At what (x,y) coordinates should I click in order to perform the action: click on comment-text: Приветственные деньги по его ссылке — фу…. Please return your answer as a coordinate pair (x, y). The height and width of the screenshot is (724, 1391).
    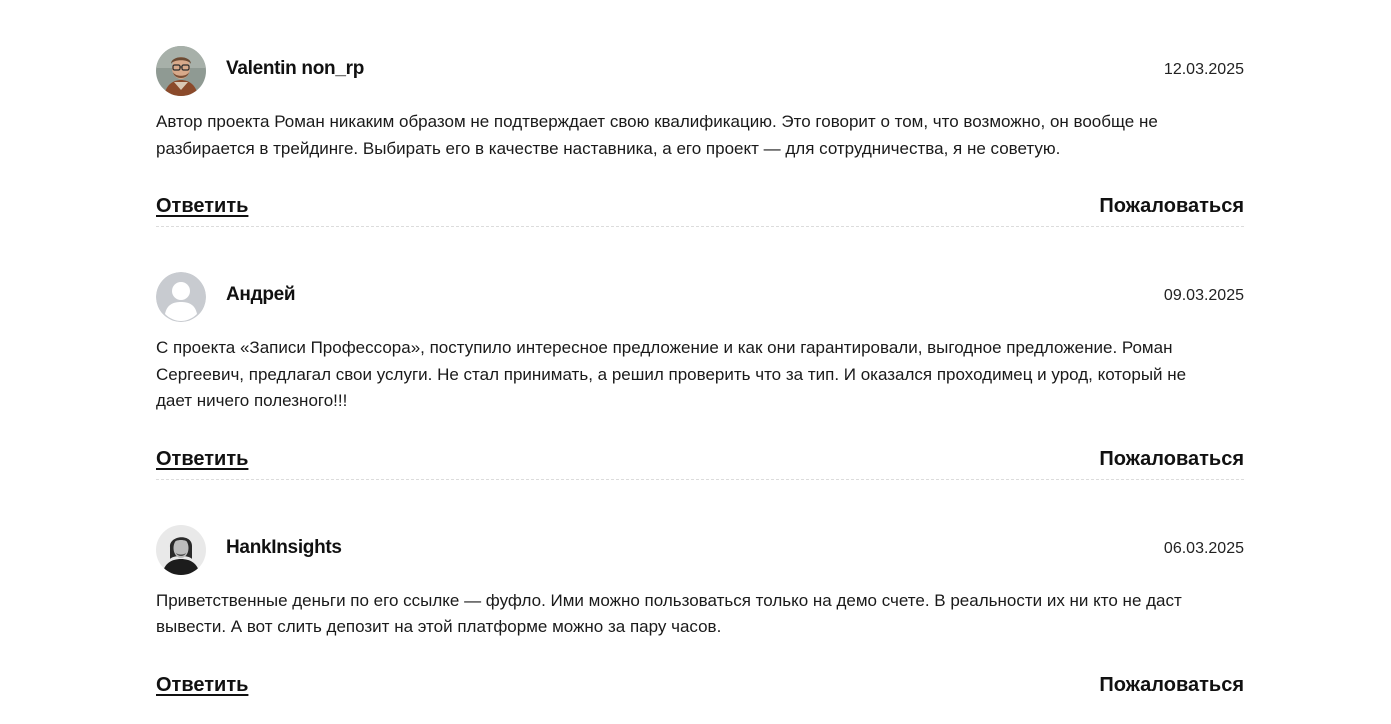
    Looking at the image, I should click on (669, 613).